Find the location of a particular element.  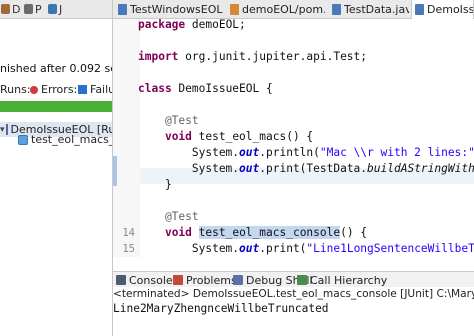

tab-console: Console is located at coordinates (144, 280).